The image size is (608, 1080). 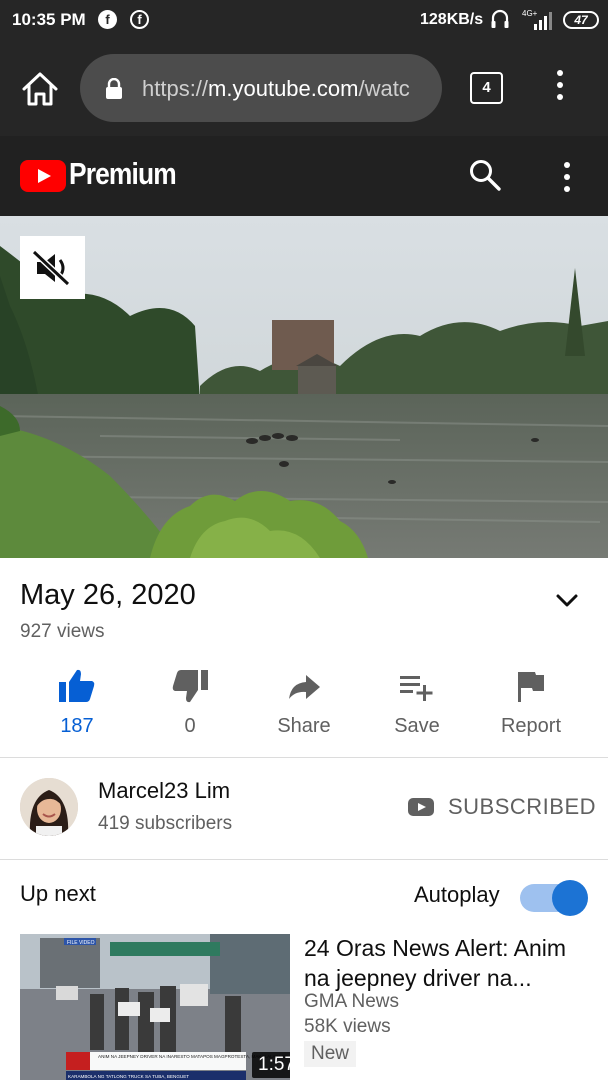 I want to click on facebook-icon: f, so click(x=107, y=19).